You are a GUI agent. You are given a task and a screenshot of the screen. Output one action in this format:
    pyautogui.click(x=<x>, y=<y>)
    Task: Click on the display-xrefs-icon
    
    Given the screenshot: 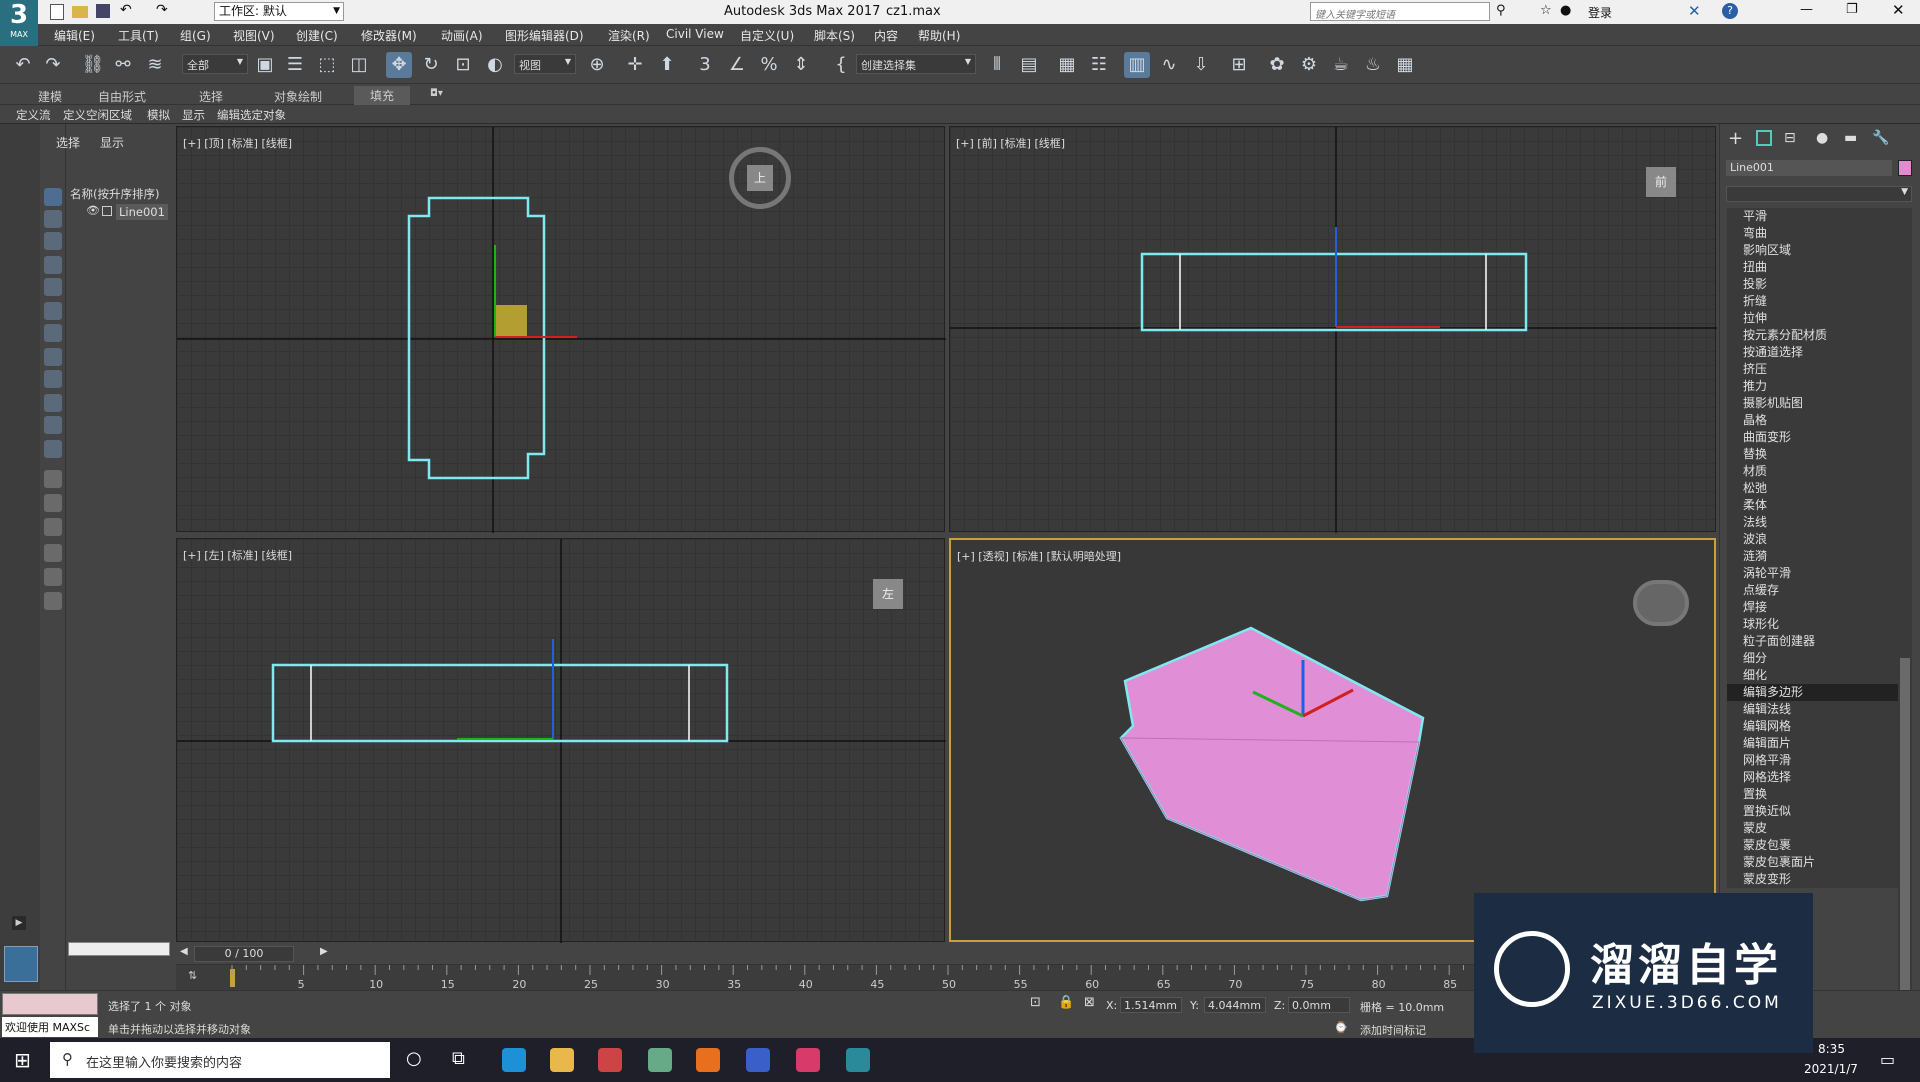 What is the action you would take?
    pyautogui.click(x=53, y=357)
    